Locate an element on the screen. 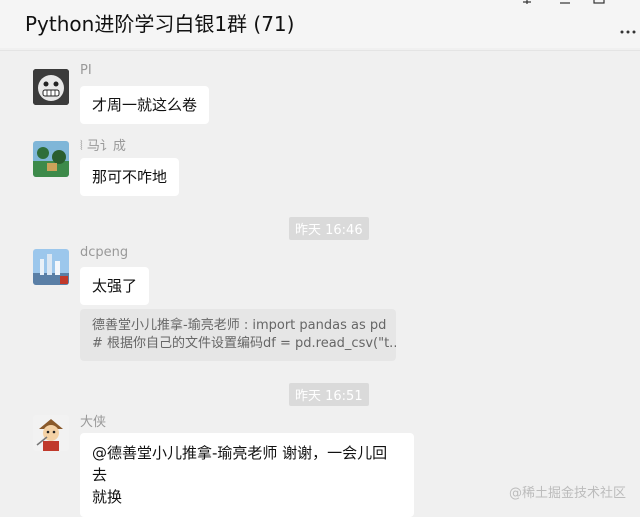 The image size is (640, 517). message-bubble: @德善堂小儿推拿-瑜亮老师 谢谢，一会儿回去 就换 is located at coordinates (247, 475).